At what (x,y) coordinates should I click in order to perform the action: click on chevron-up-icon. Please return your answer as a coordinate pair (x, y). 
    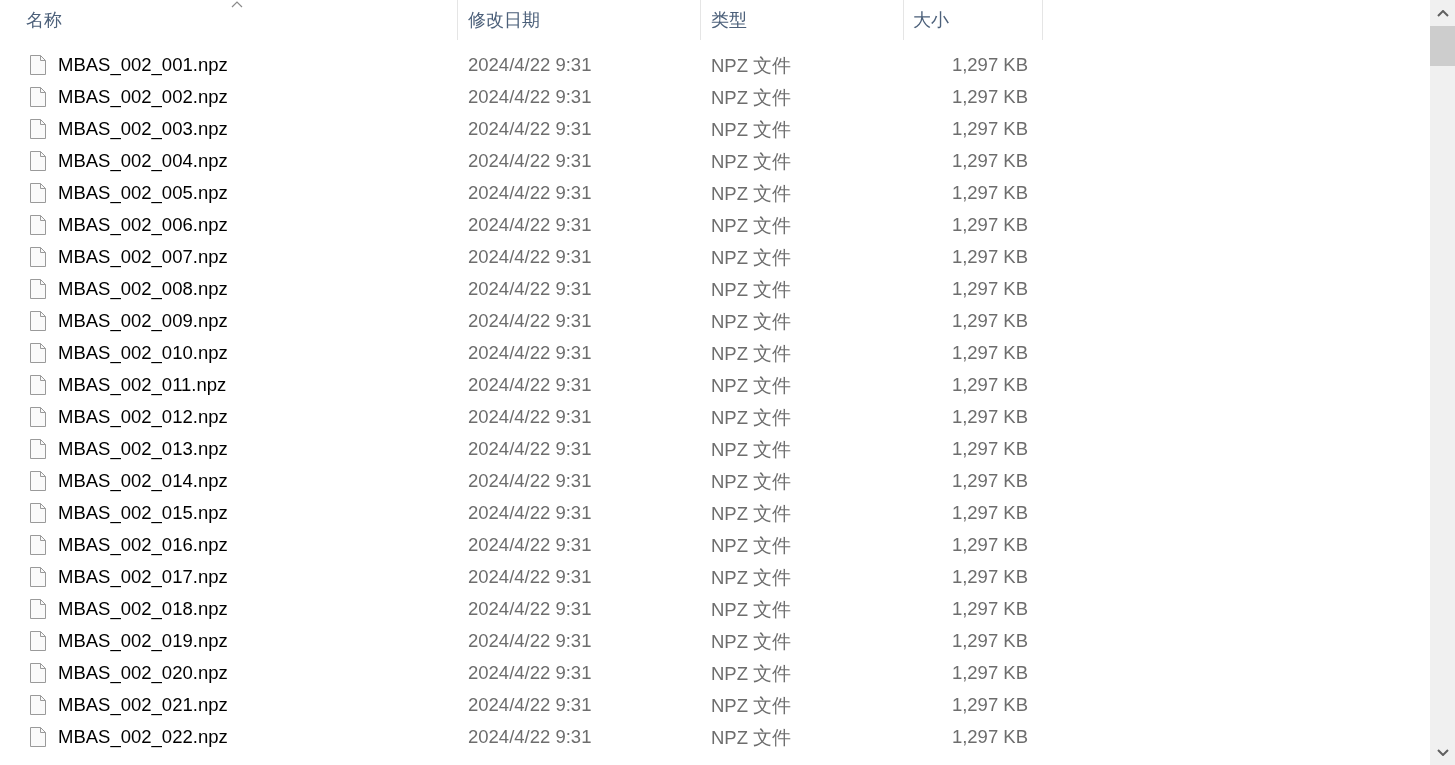
    Looking at the image, I should click on (1442, 13).